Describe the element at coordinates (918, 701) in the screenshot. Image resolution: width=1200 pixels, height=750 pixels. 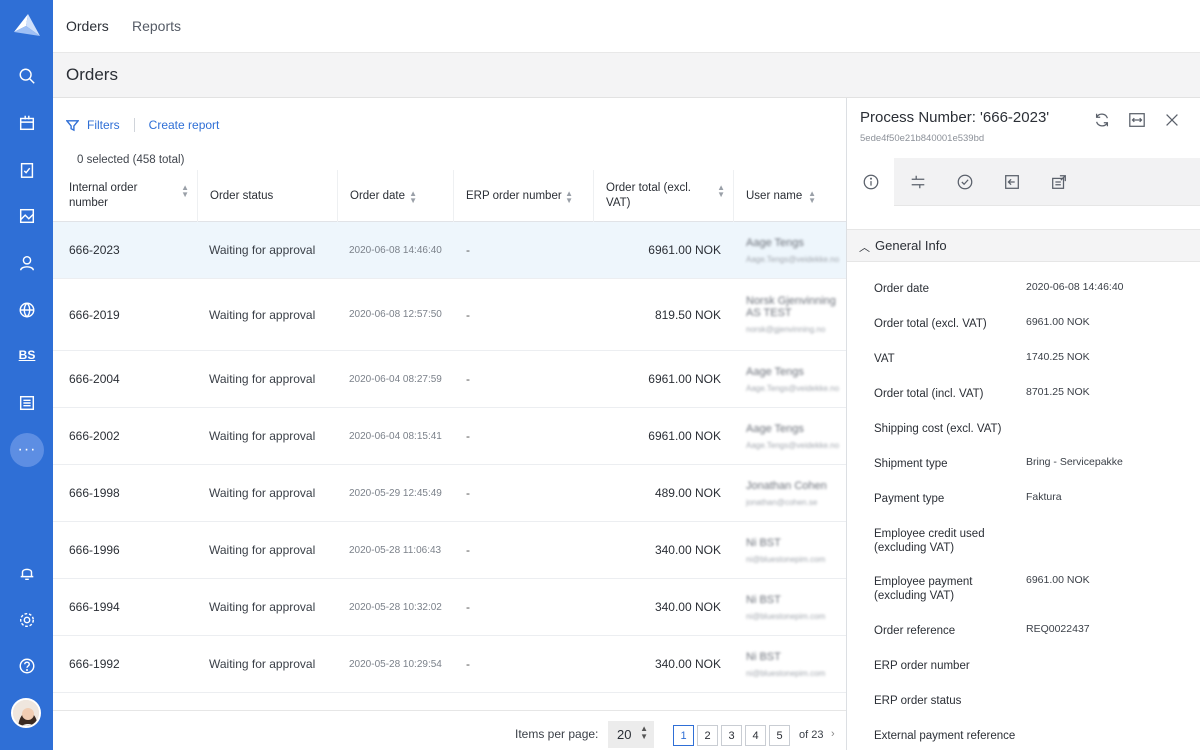
I see `field-label: ERP order status` at that location.